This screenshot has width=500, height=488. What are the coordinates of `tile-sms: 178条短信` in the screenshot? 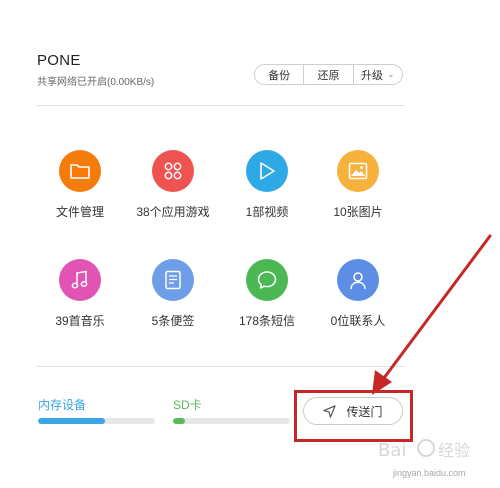 It's located at (267, 304).